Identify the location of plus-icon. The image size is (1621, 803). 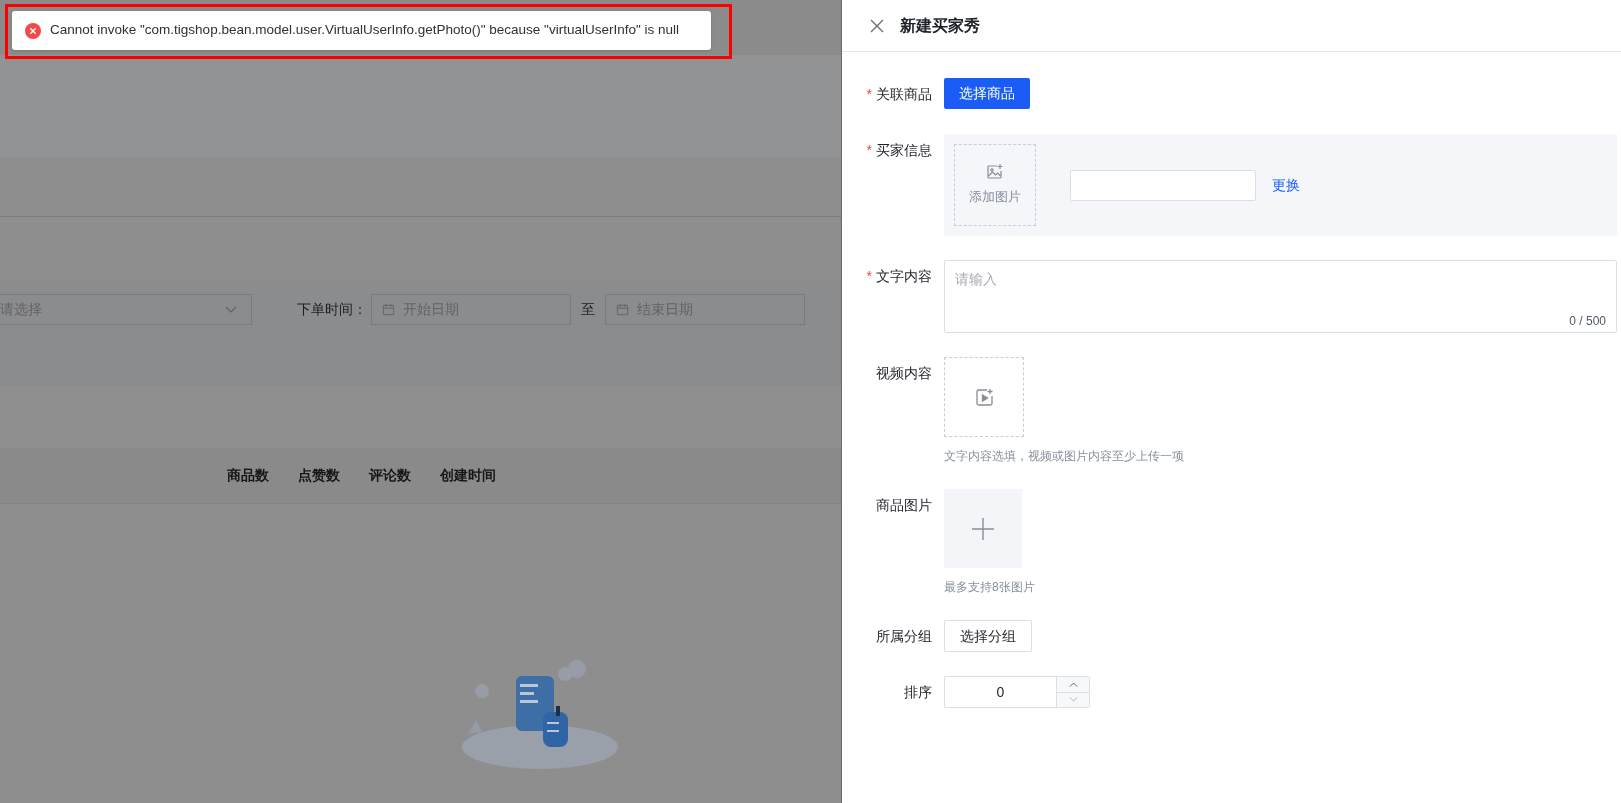
(983, 528).